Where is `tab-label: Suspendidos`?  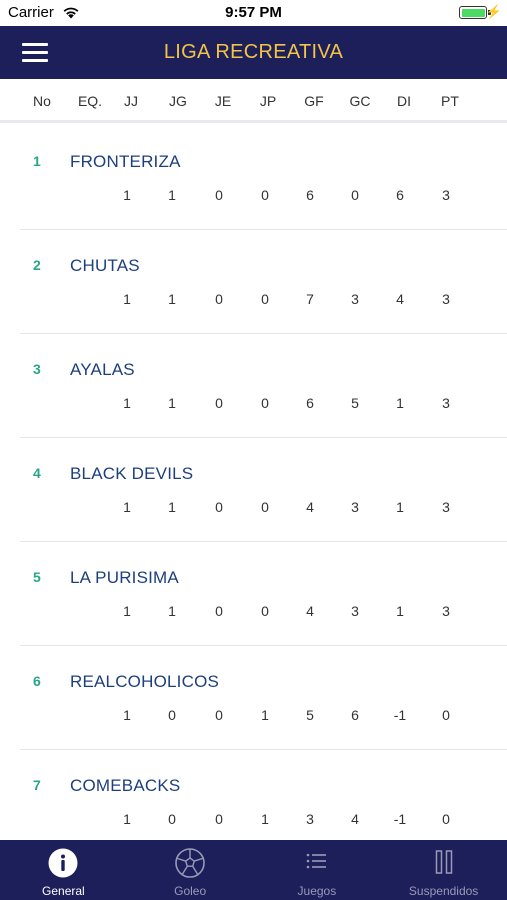 tab-label: Suspendidos is located at coordinates (443, 891).